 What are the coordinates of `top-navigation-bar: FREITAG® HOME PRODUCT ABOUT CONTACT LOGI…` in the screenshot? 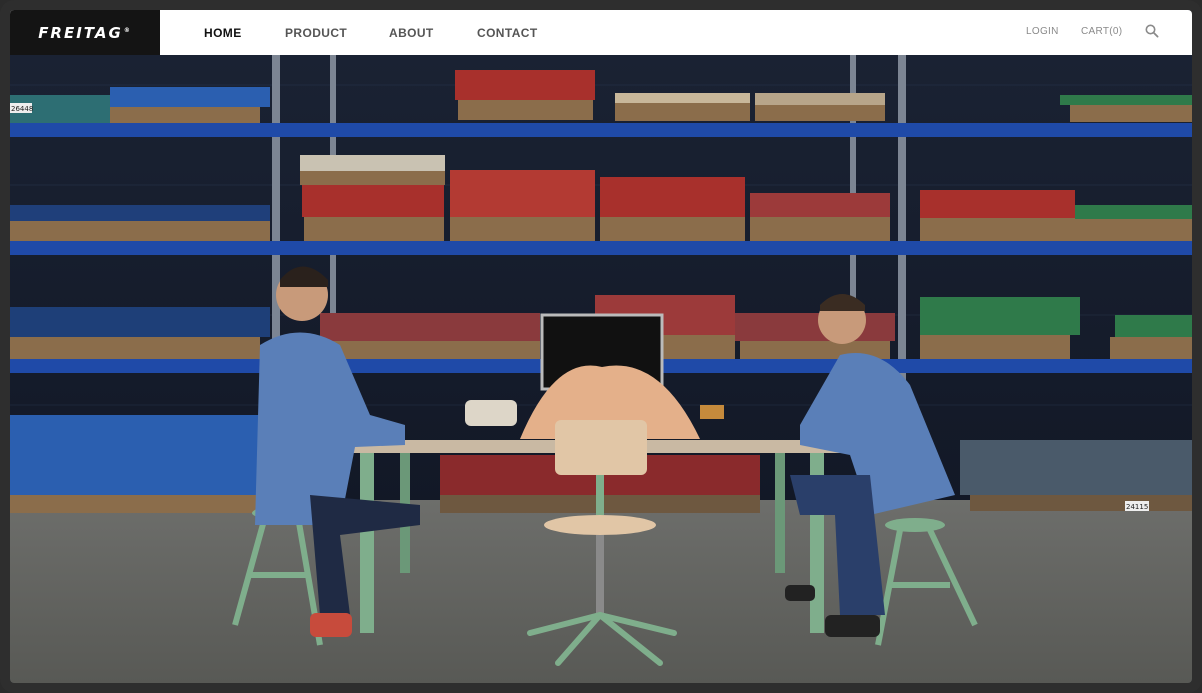 It's located at (601, 32).